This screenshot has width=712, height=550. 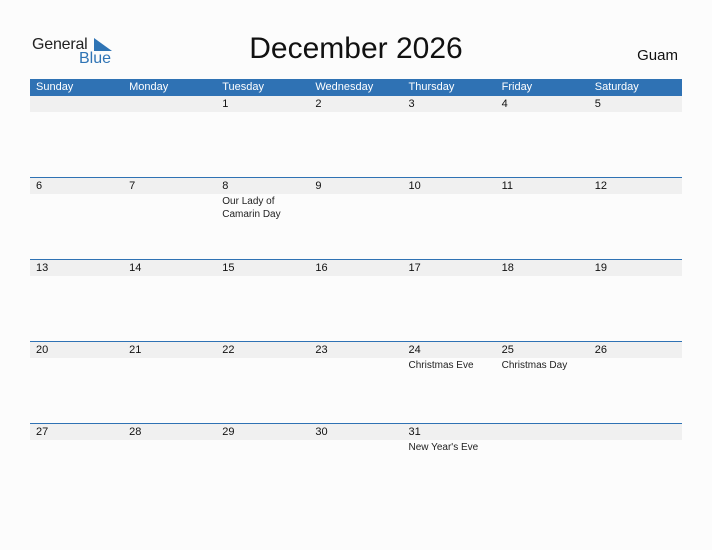 I want to click on day-number: 27, so click(x=42, y=432).